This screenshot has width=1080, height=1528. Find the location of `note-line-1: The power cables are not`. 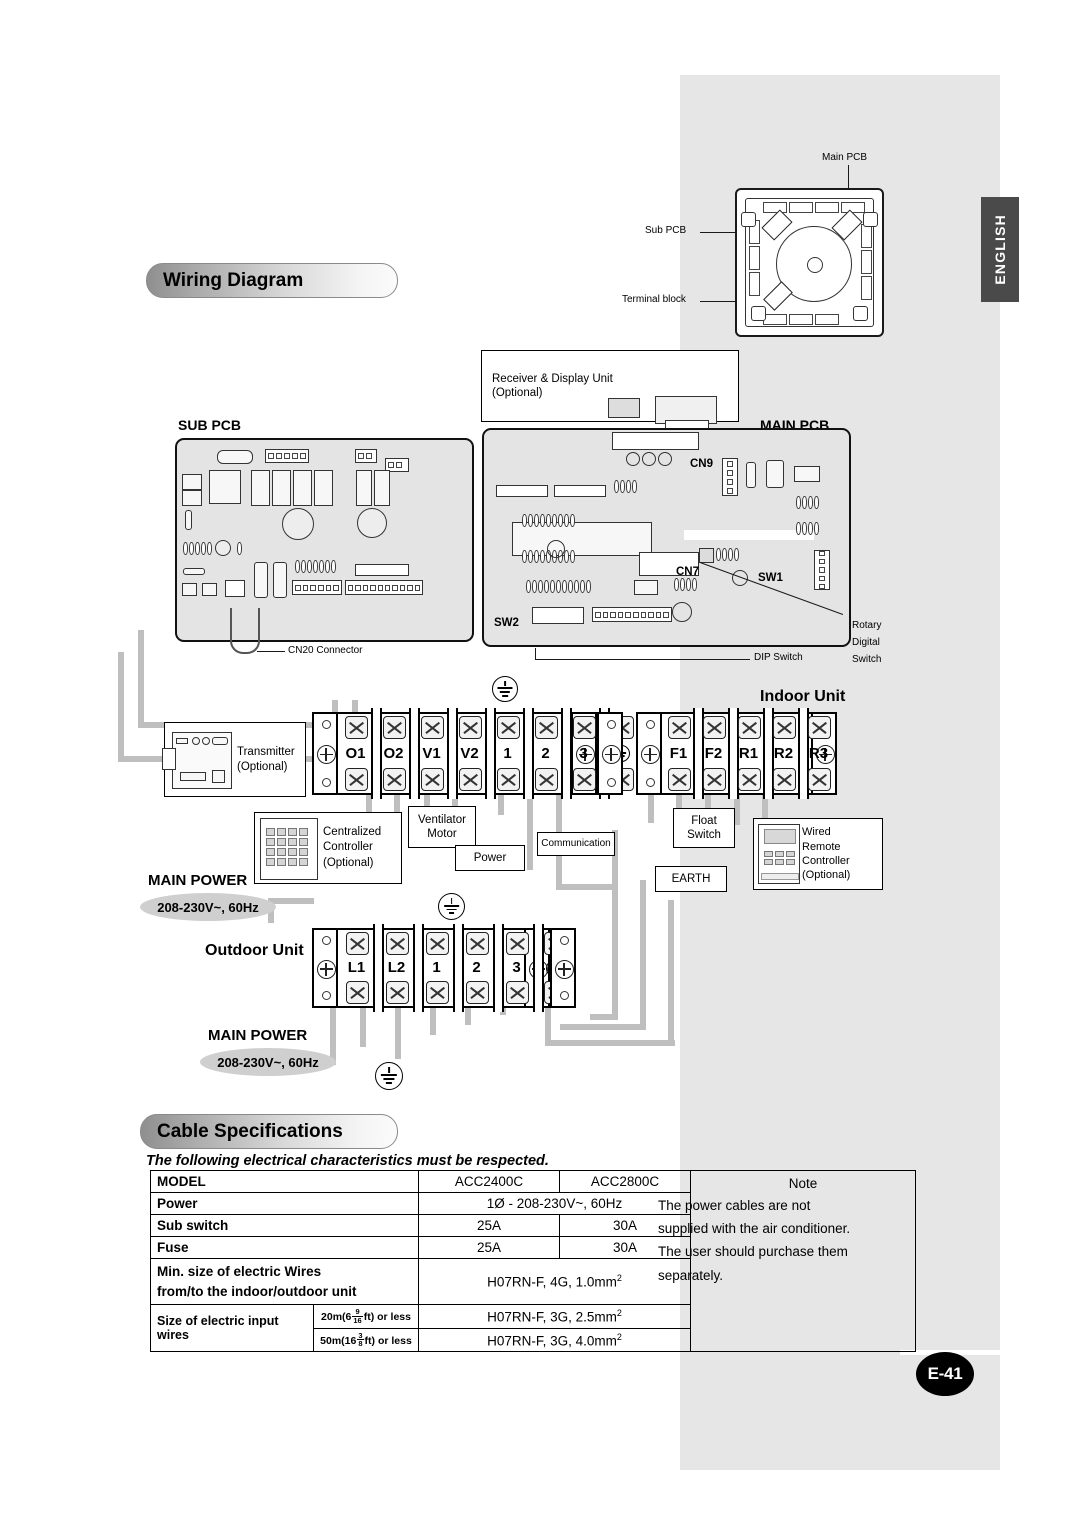

note-line-1: The power cables are not is located at coordinates (734, 1205).